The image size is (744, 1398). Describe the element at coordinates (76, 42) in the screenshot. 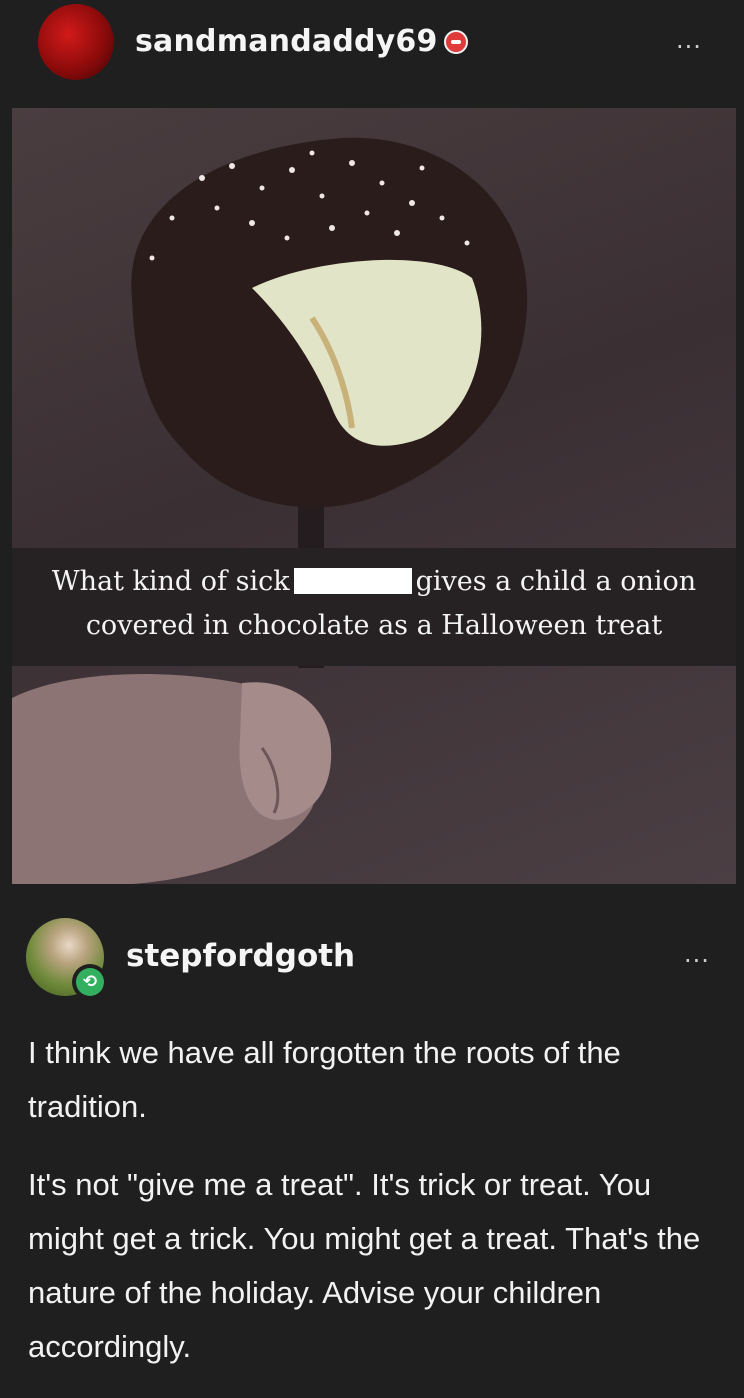

I see `avatar` at that location.